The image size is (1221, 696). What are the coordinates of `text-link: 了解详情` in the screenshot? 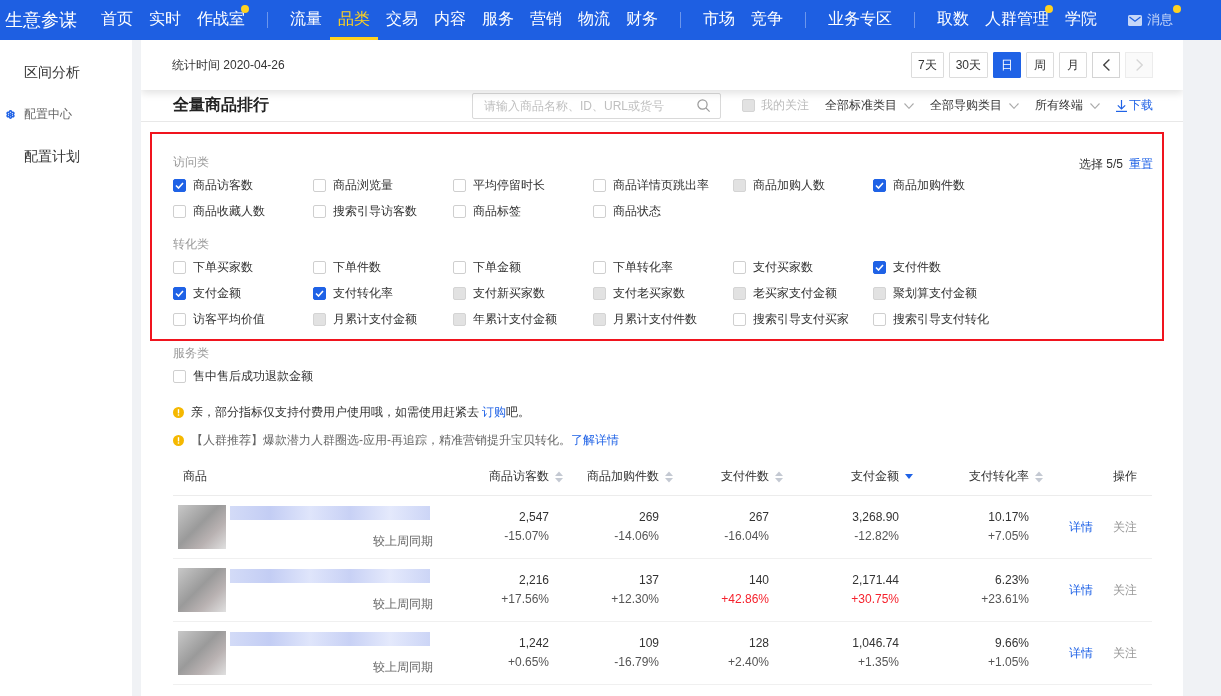 It's located at (595, 439).